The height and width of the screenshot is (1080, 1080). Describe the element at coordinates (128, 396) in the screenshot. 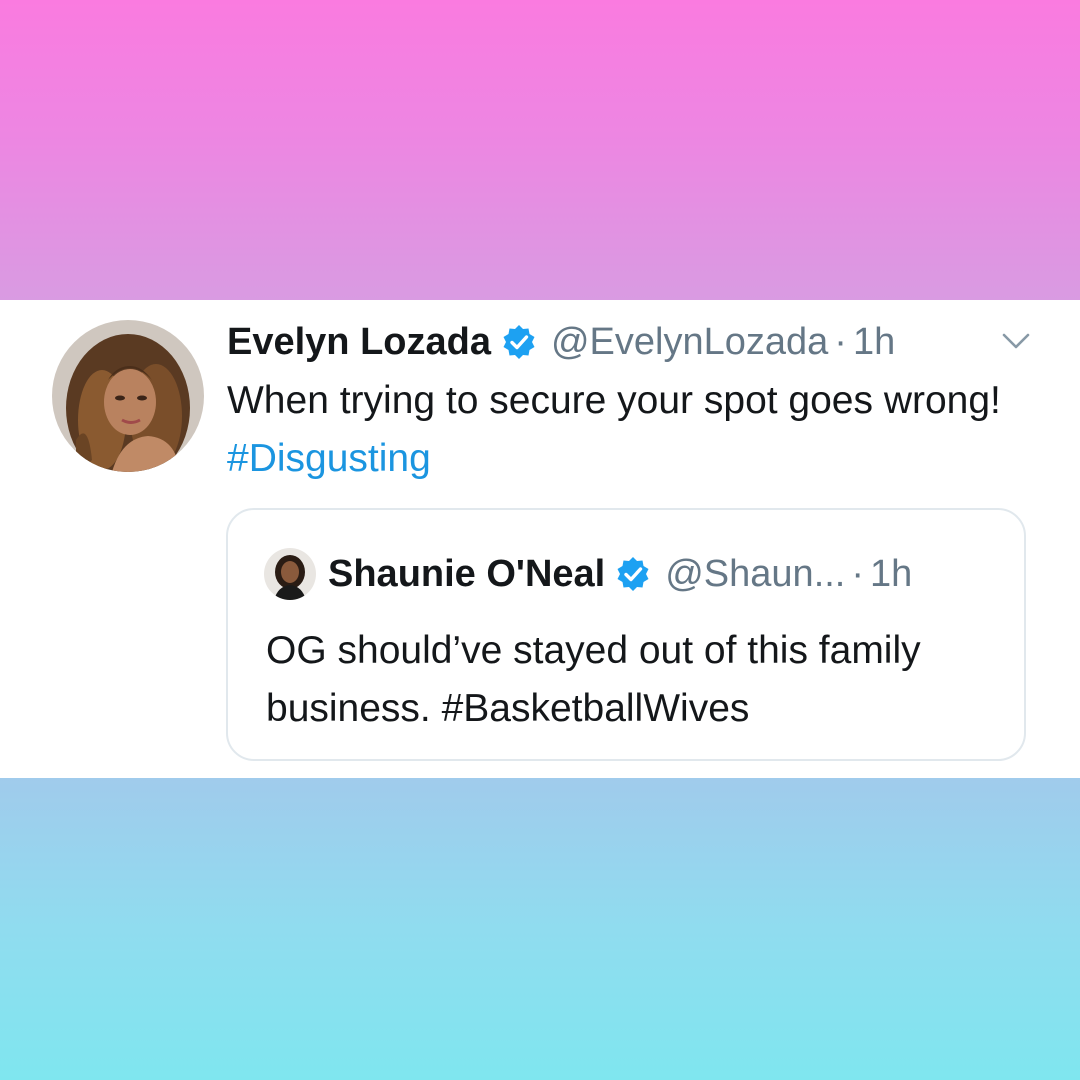

I see `author-avatar` at that location.